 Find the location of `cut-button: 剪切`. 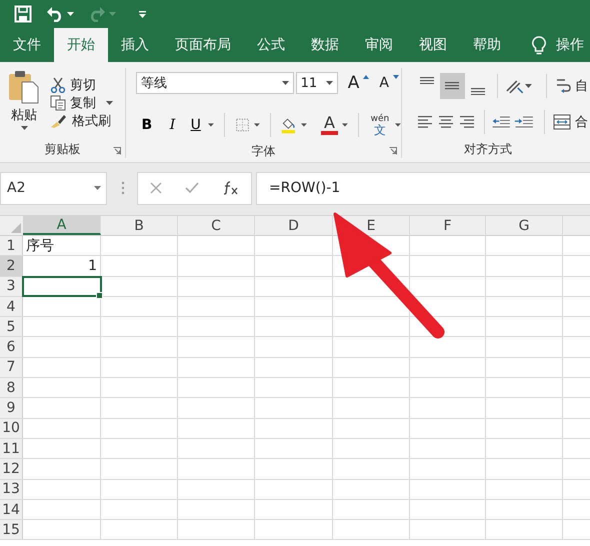

cut-button: 剪切 is located at coordinates (80, 85).